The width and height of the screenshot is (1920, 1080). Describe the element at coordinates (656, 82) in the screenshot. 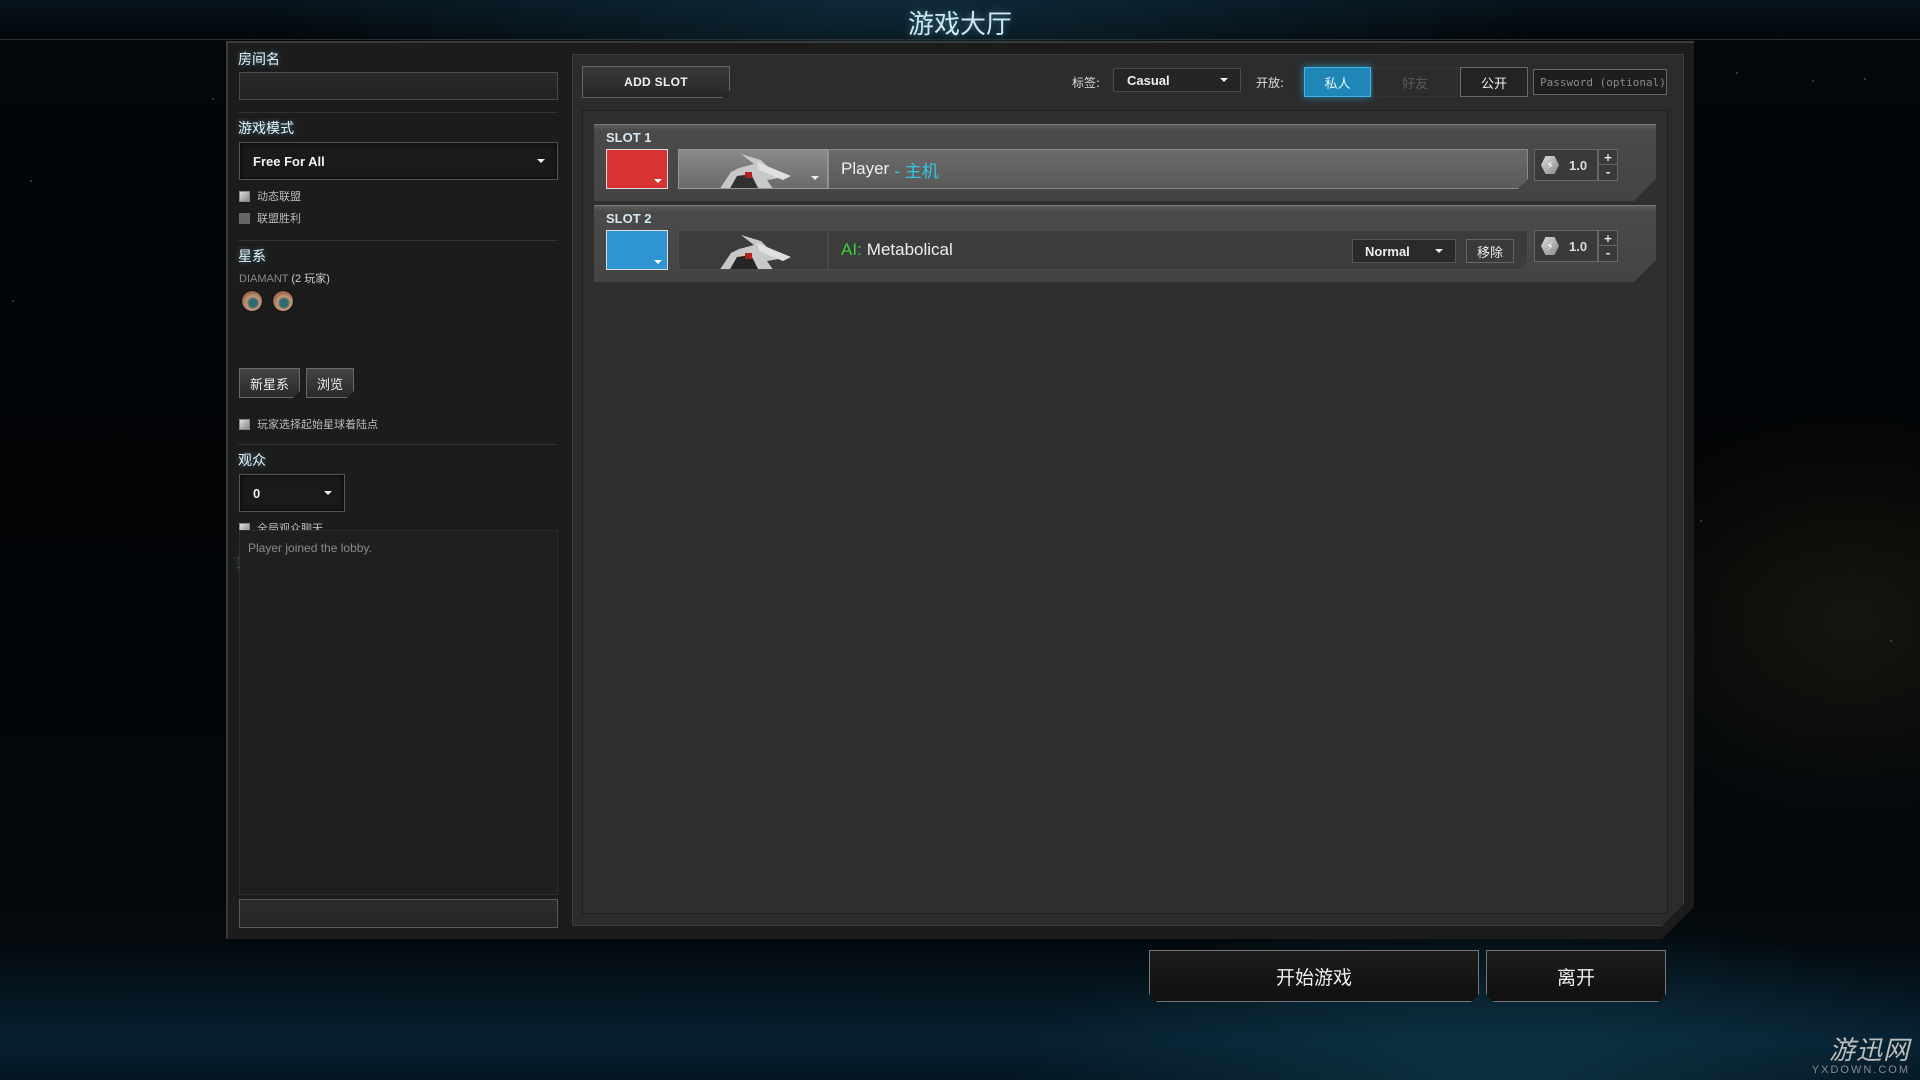

I see `add-slot-button: ADD SLOT` at that location.